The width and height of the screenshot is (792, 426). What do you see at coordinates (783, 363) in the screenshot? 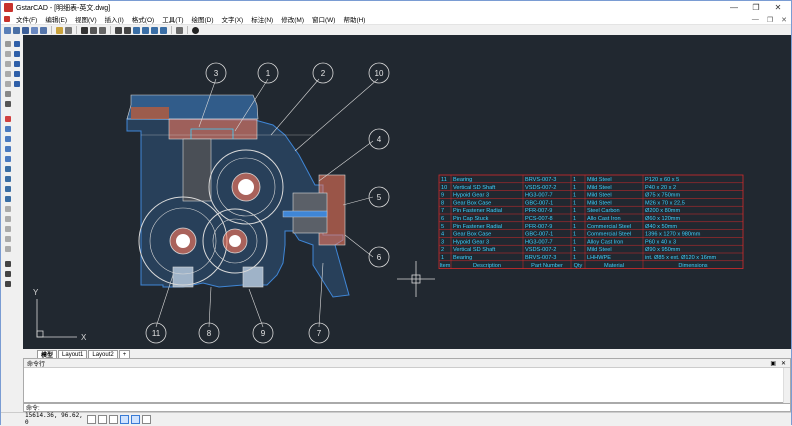
I see `close-panel-icon: ✕` at bounding box center [783, 363].